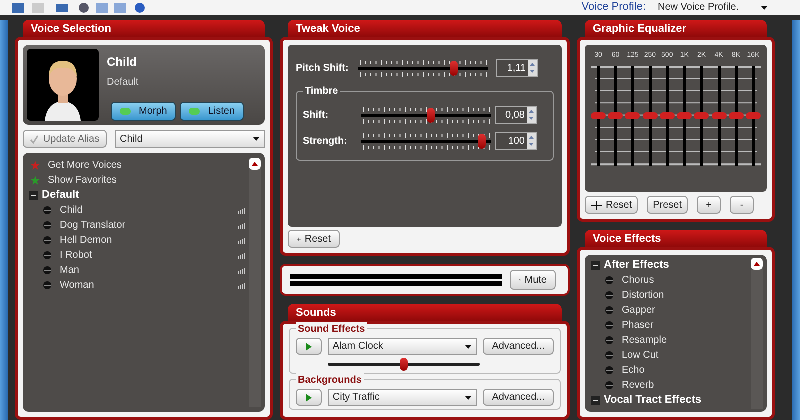  What do you see at coordinates (190, 139) in the screenshot?
I see `dropdown: Child` at bounding box center [190, 139].